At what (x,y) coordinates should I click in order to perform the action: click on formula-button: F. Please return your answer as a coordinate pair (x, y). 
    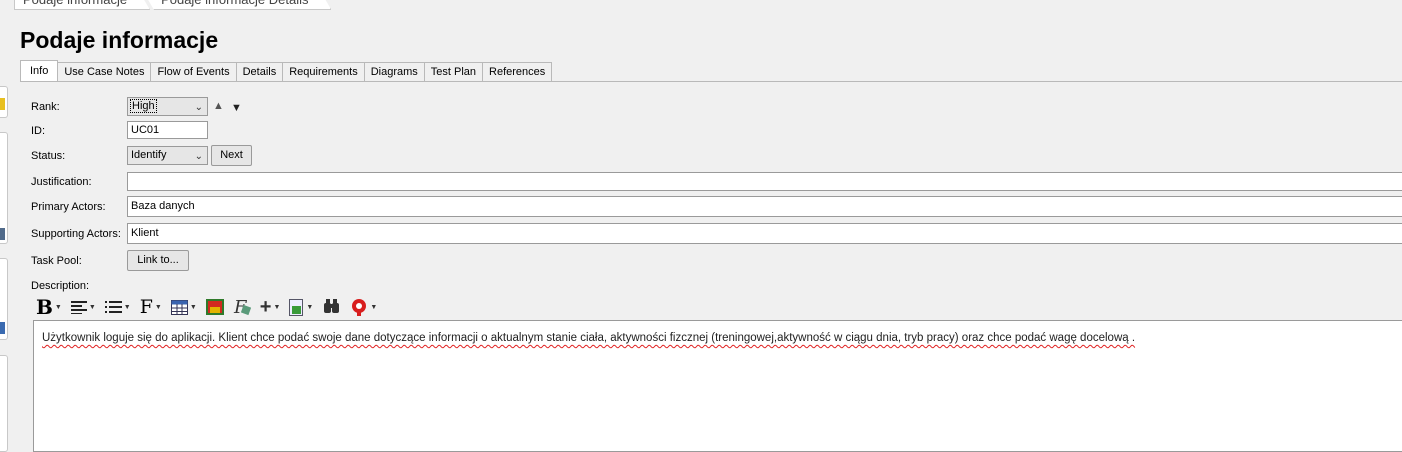
    Looking at the image, I should click on (242, 307).